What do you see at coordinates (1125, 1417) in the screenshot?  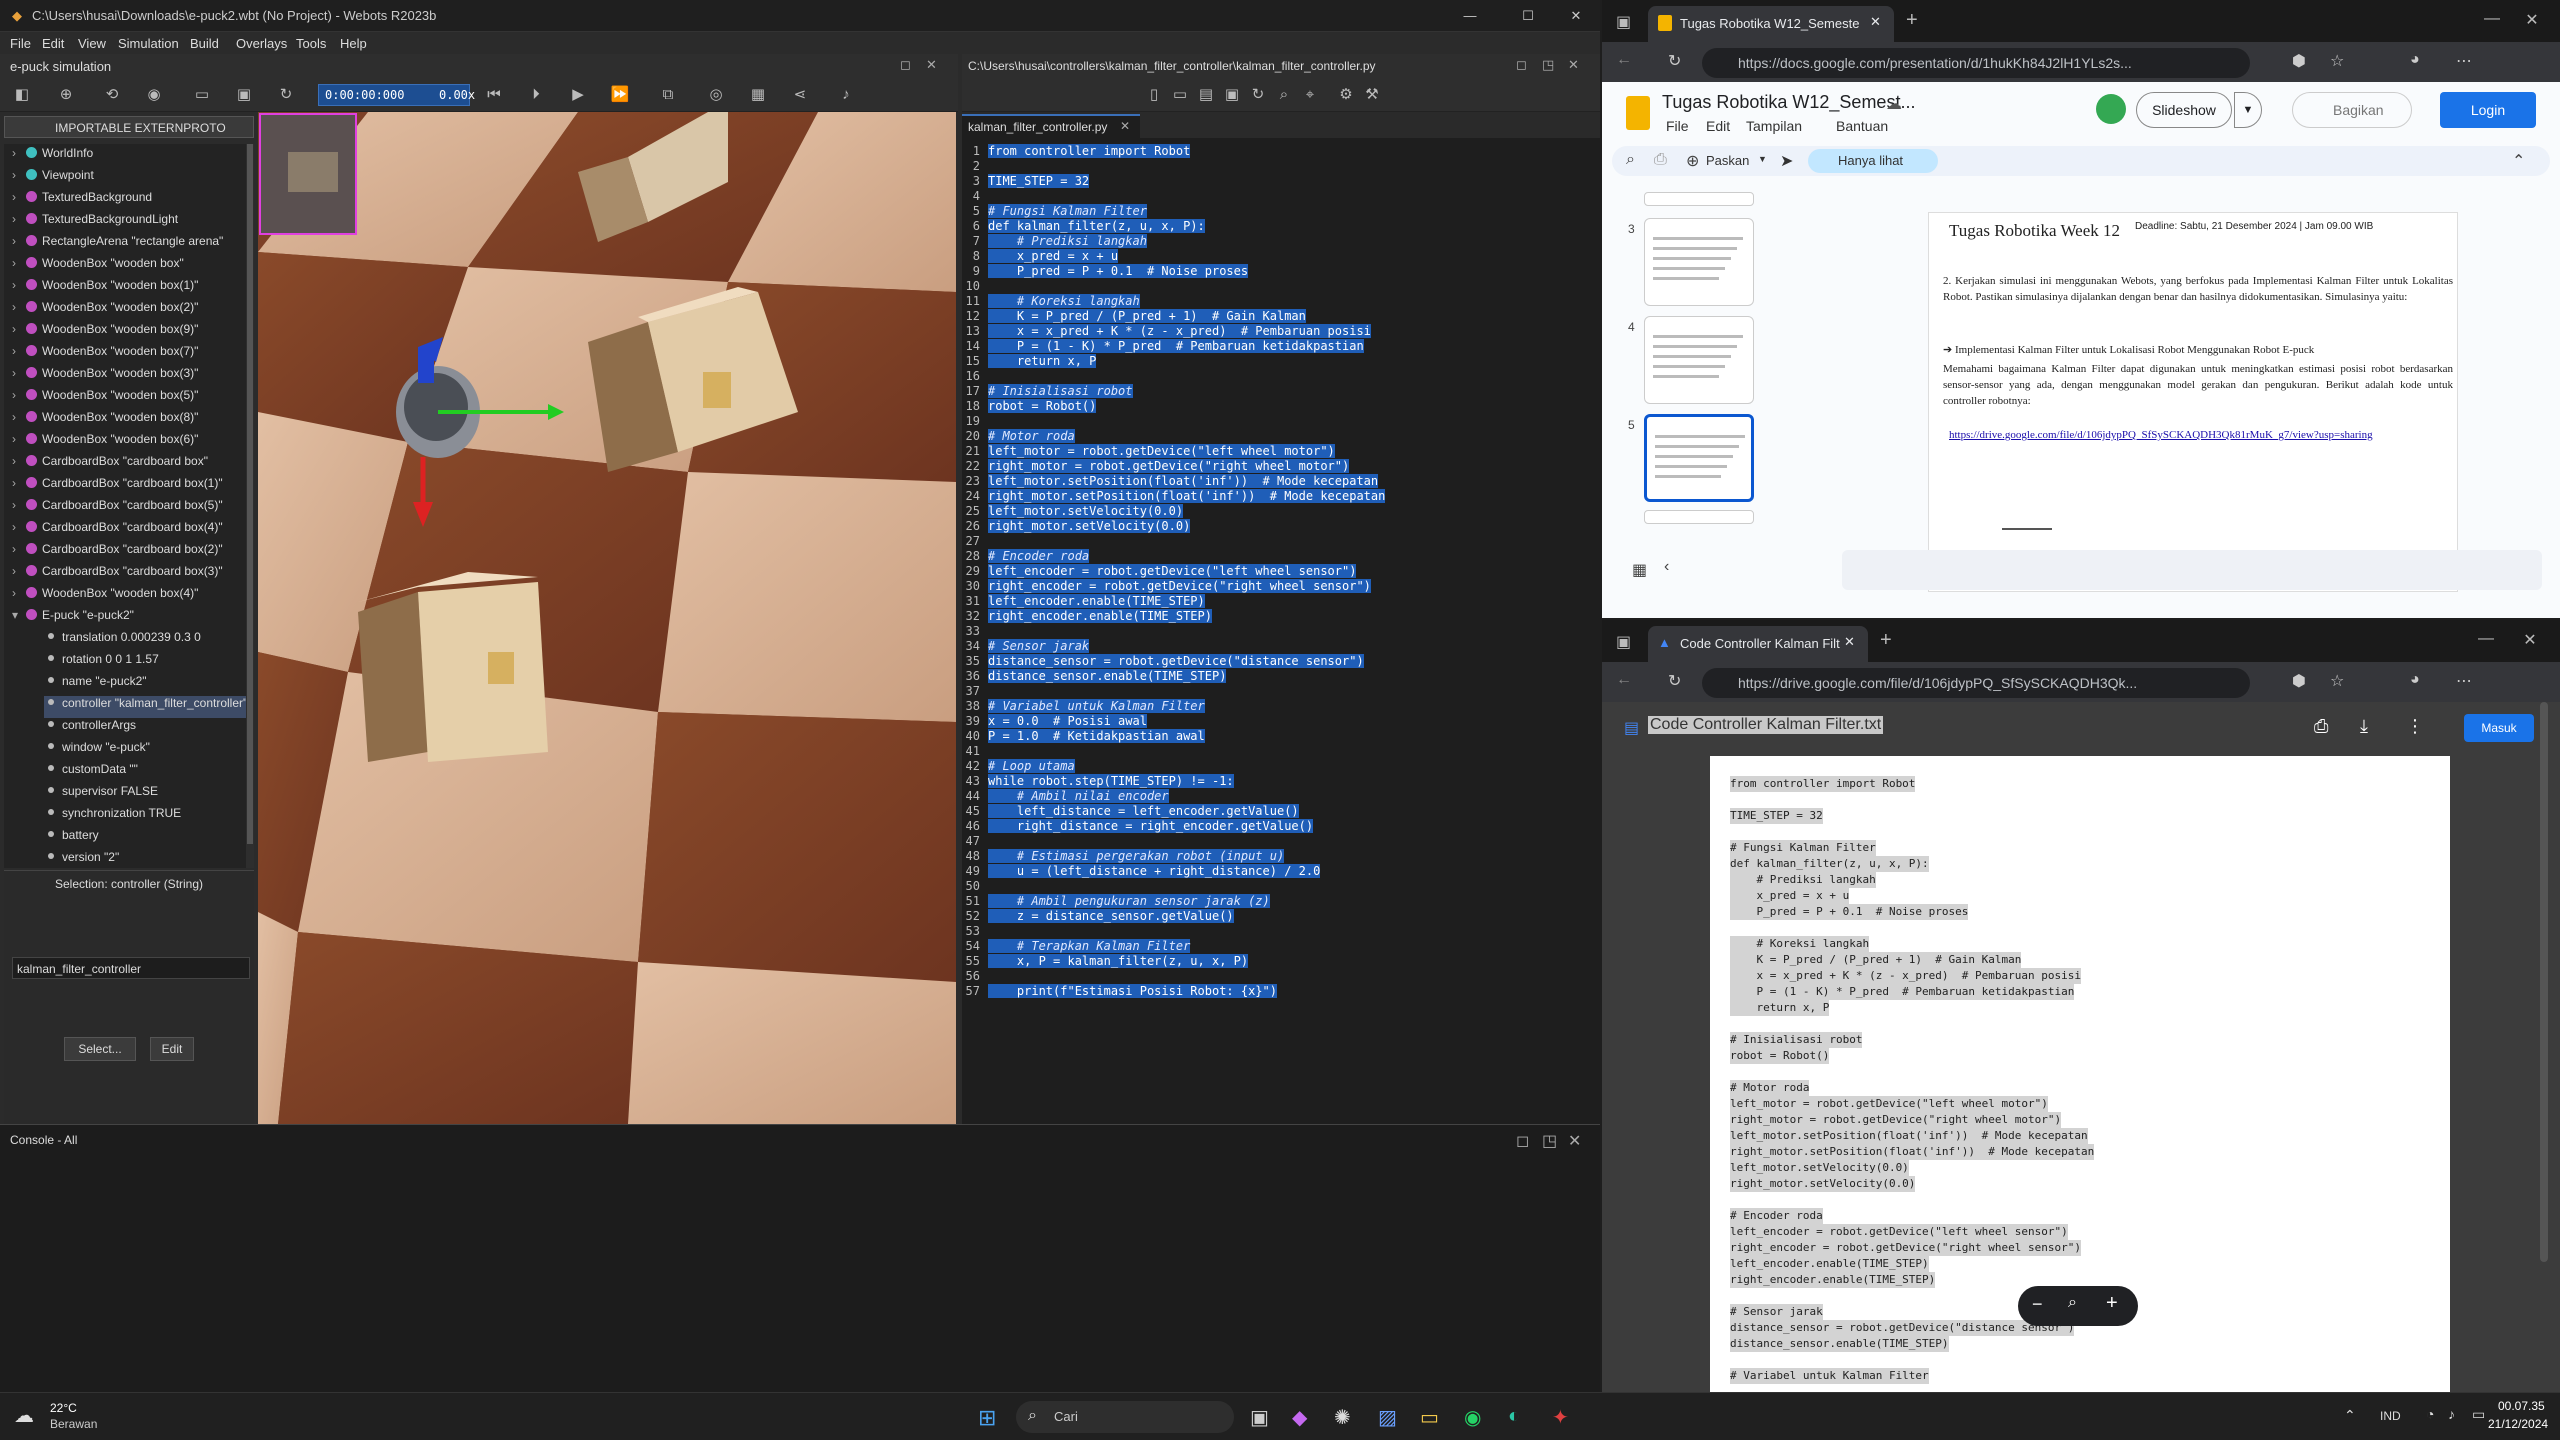 I see `taskbar-search: ⌕ Cari` at bounding box center [1125, 1417].